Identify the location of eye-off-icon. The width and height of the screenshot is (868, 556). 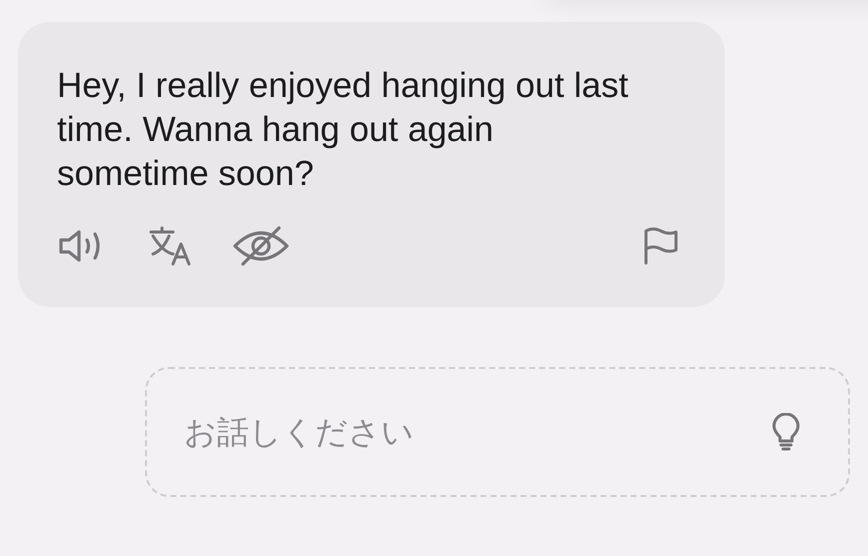
(261, 246).